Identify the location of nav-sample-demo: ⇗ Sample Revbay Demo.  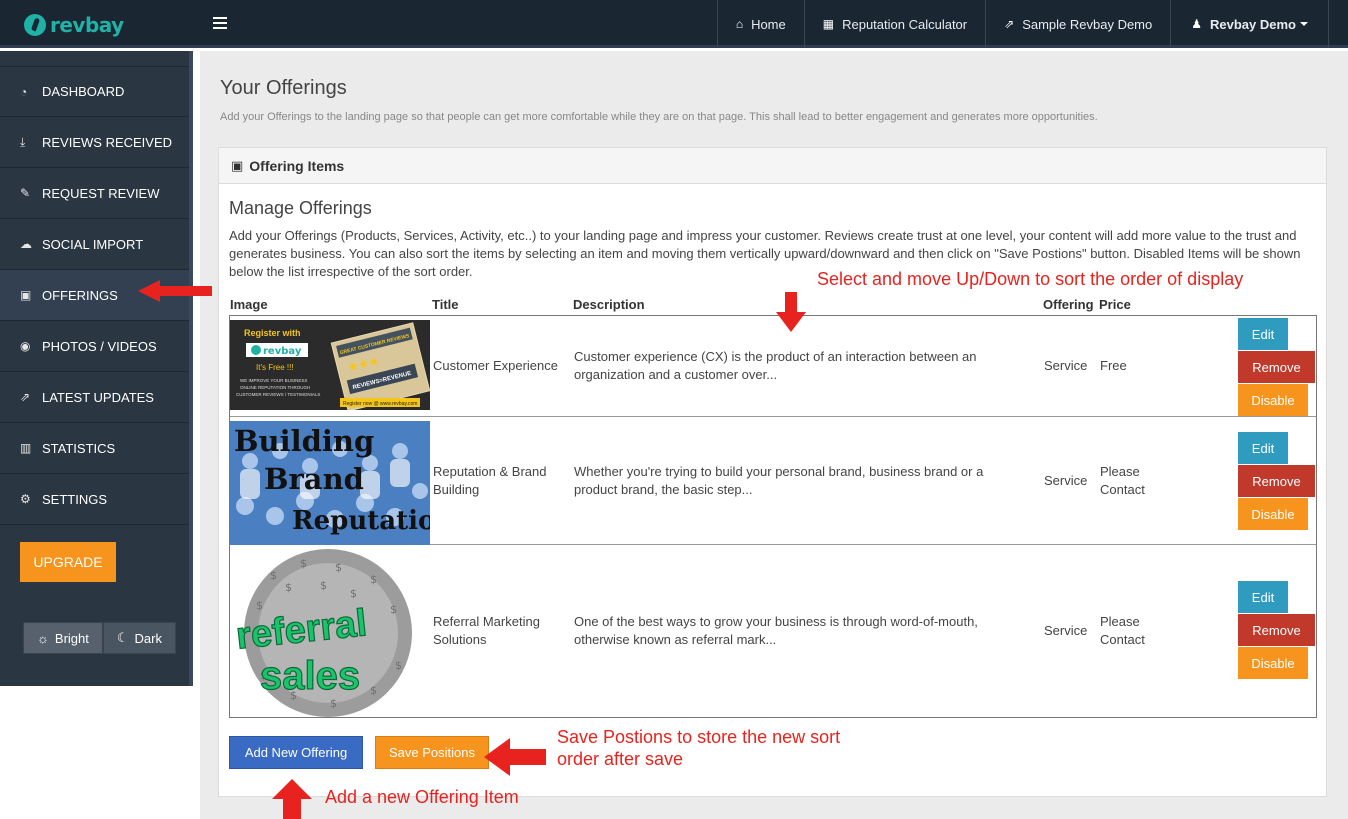
(1077, 24).